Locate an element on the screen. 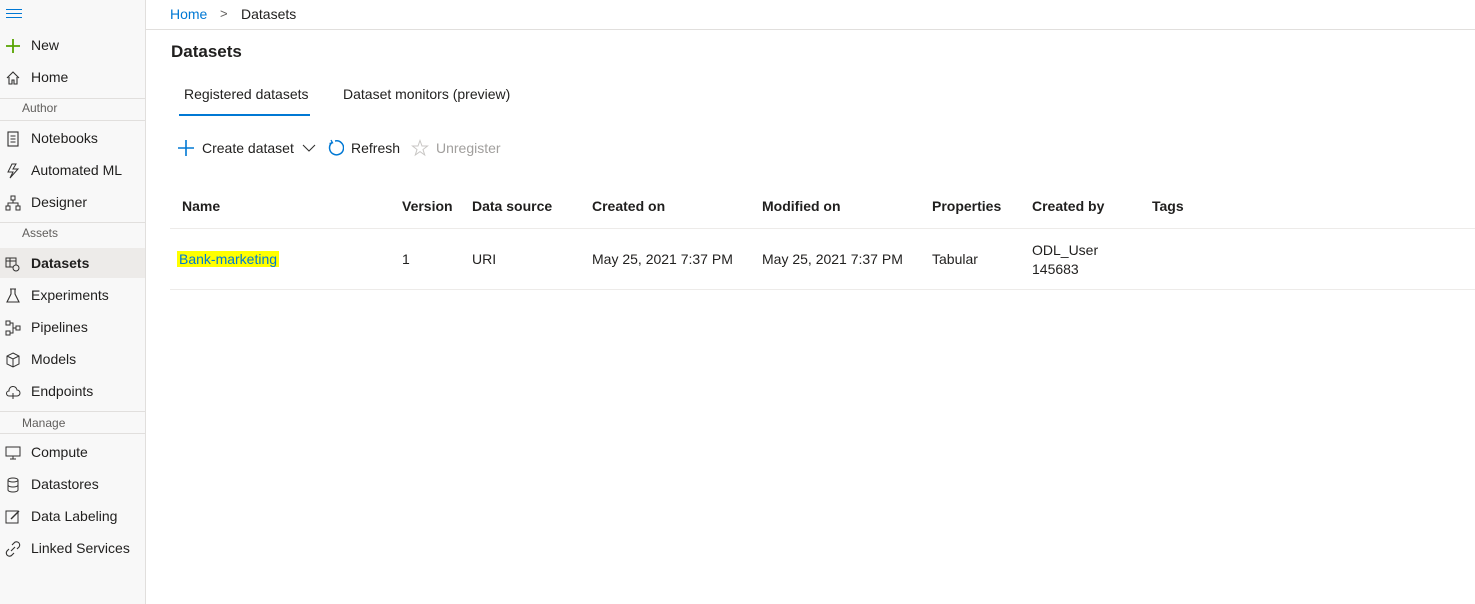 Image resolution: width=1475 pixels, height=604 pixels. refresh-button: Refresh is located at coordinates (363, 148).